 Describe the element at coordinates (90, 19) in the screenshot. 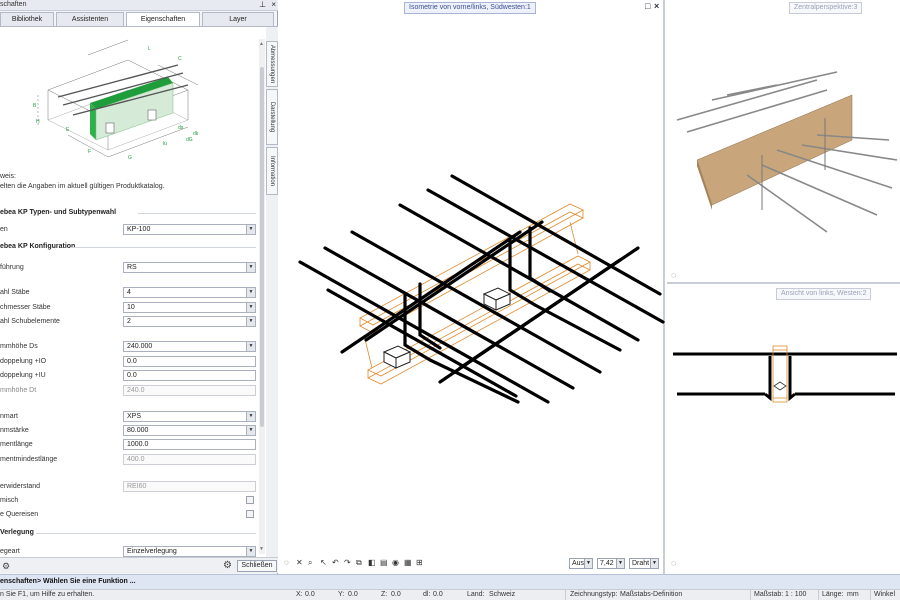

I see `tab-assistenten: Assistenten` at that location.